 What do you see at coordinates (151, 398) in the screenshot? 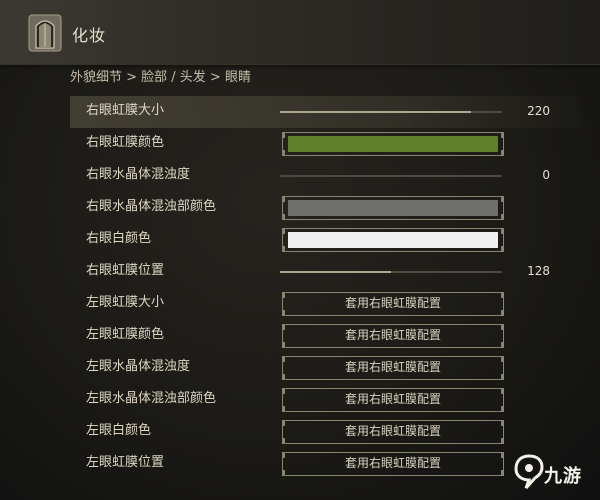
I see `row-label: 左眼水晶体混浊部颜色` at bounding box center [151, 398].